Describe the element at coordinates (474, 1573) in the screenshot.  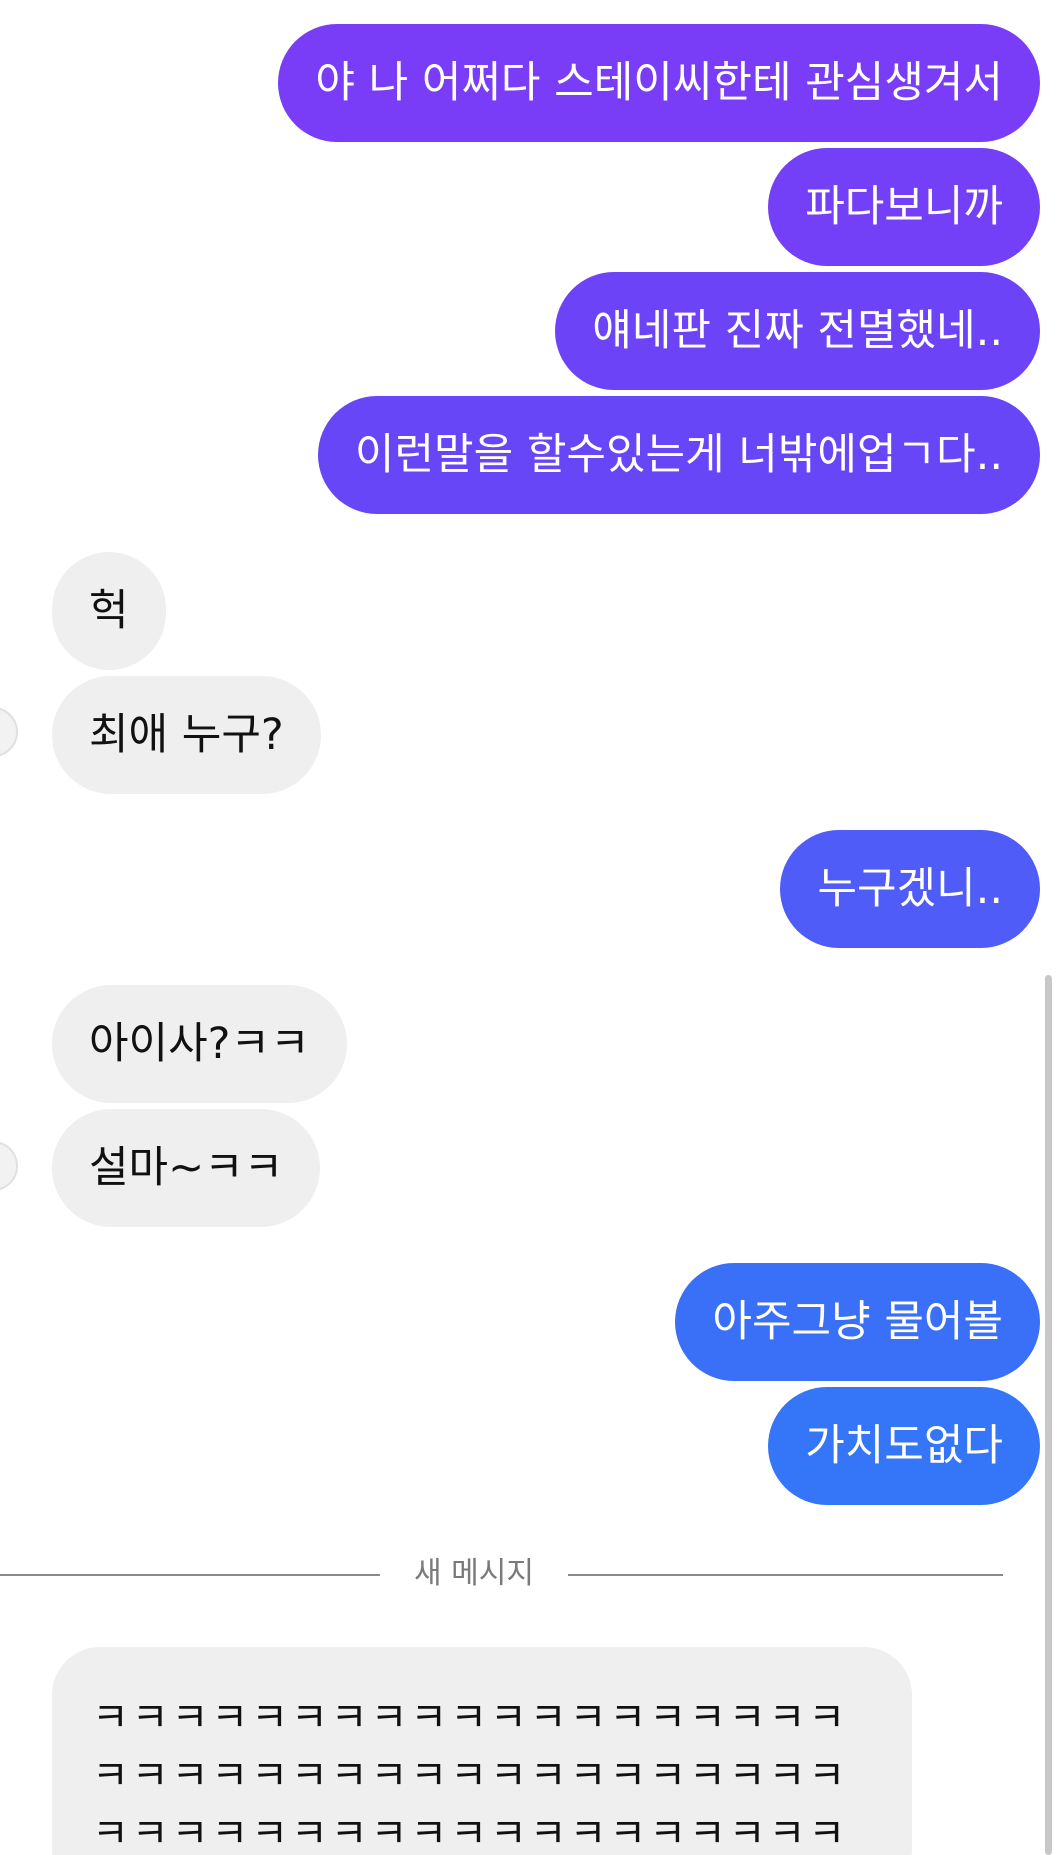
I see `new-messages-divider: 새 메시지` at that location.